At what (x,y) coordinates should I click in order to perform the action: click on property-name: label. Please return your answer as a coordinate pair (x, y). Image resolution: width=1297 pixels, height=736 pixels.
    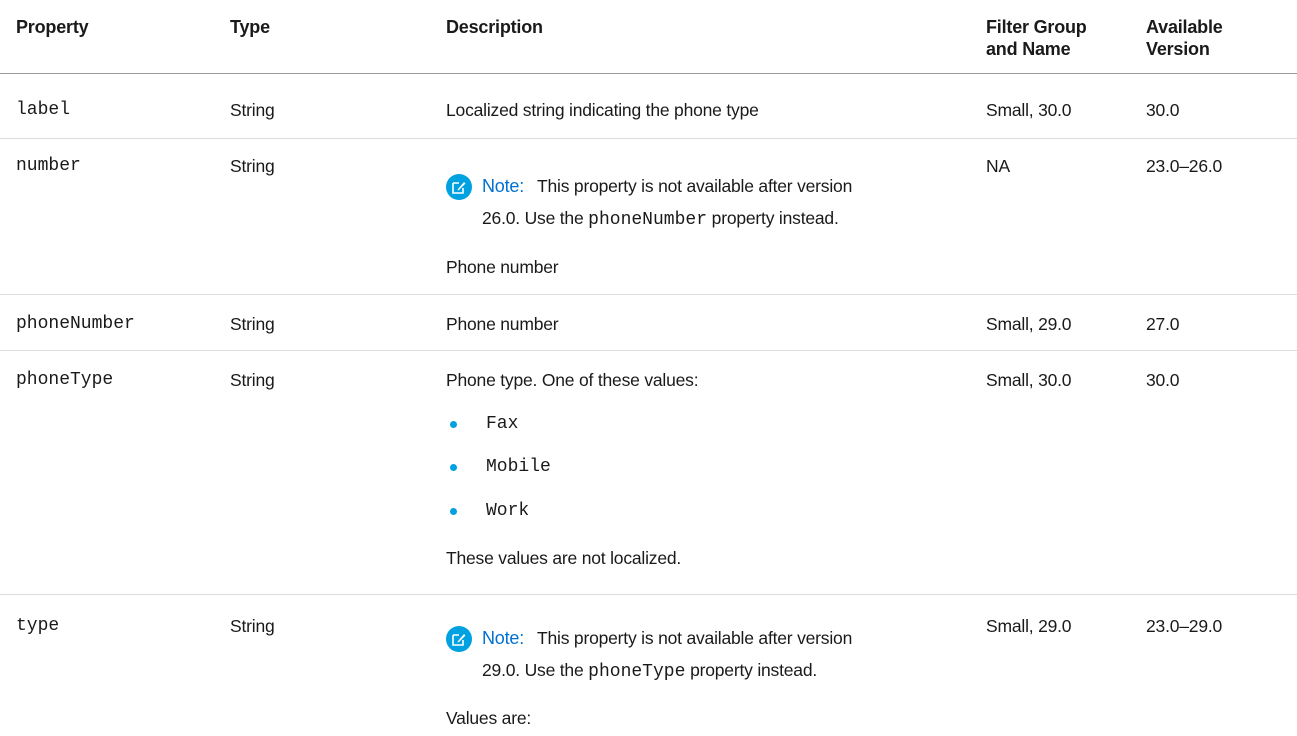
    Looking at the image, I should click on (43, 110).